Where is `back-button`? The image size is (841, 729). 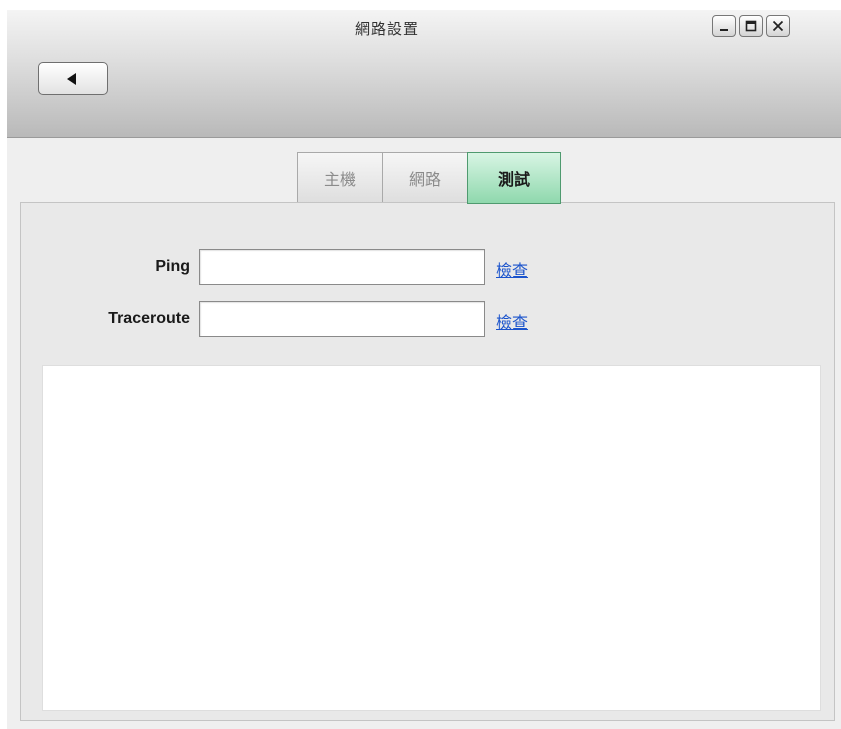 back-button is located at coordinates (73, 78).